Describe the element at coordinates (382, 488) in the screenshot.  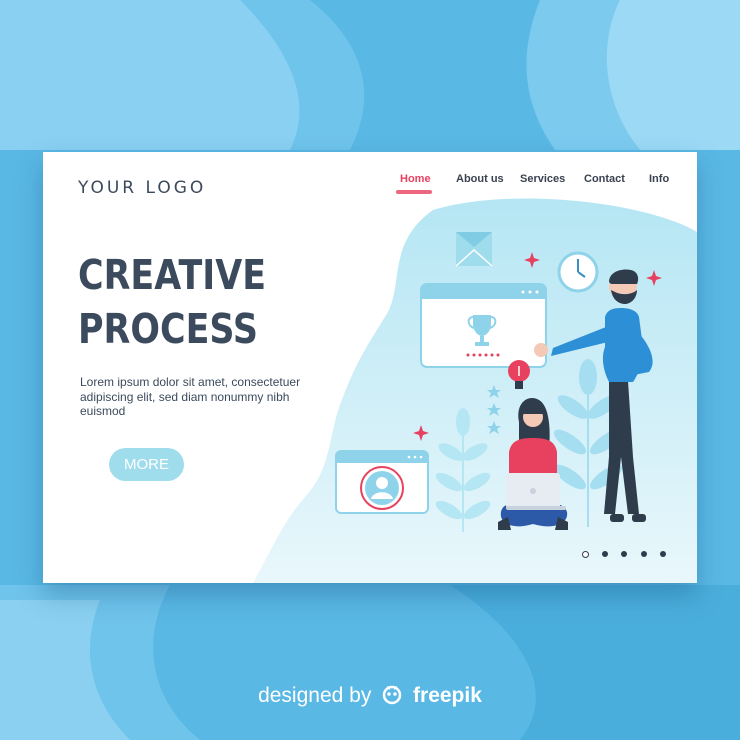
I see `user-avatar-icon` at that location.